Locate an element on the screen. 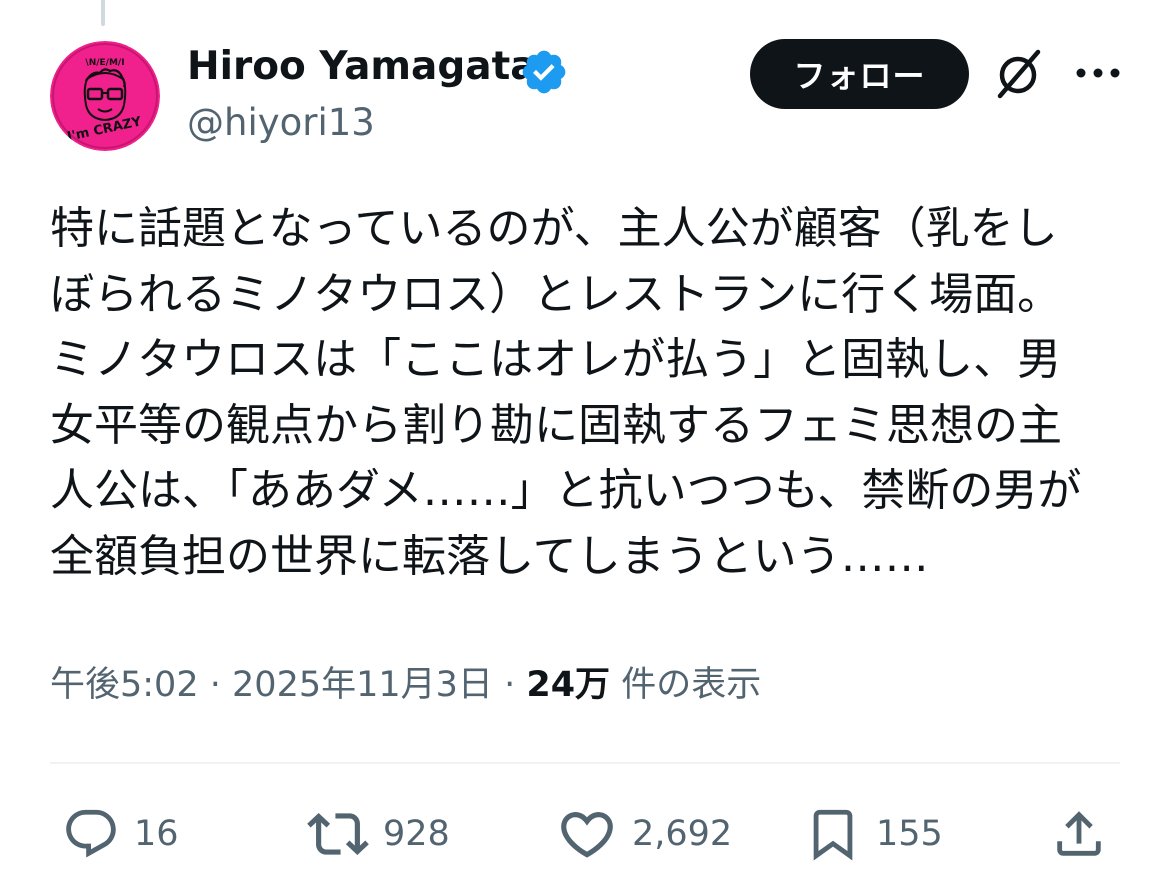 This screenshot has height=896, width=1170. verified-badge-icon is located at coordinates (544, 72).